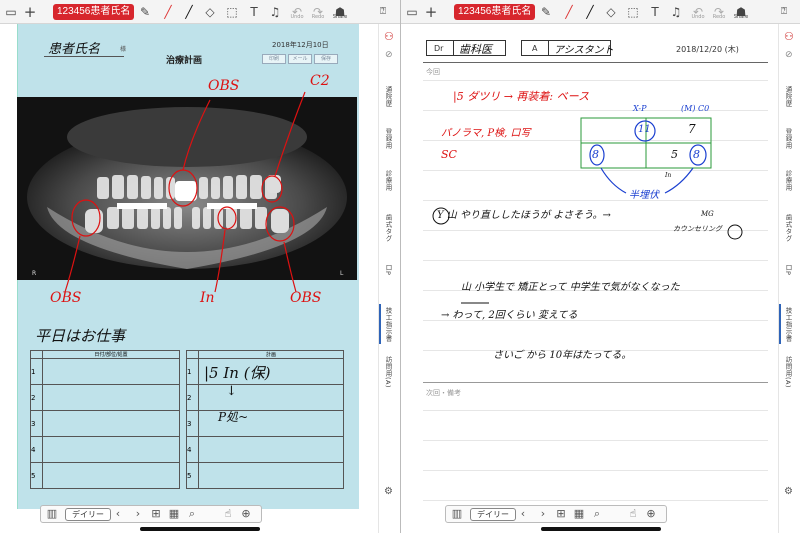  I want to click on table-left-header: 日付/部位/処置, so click(111, 354).